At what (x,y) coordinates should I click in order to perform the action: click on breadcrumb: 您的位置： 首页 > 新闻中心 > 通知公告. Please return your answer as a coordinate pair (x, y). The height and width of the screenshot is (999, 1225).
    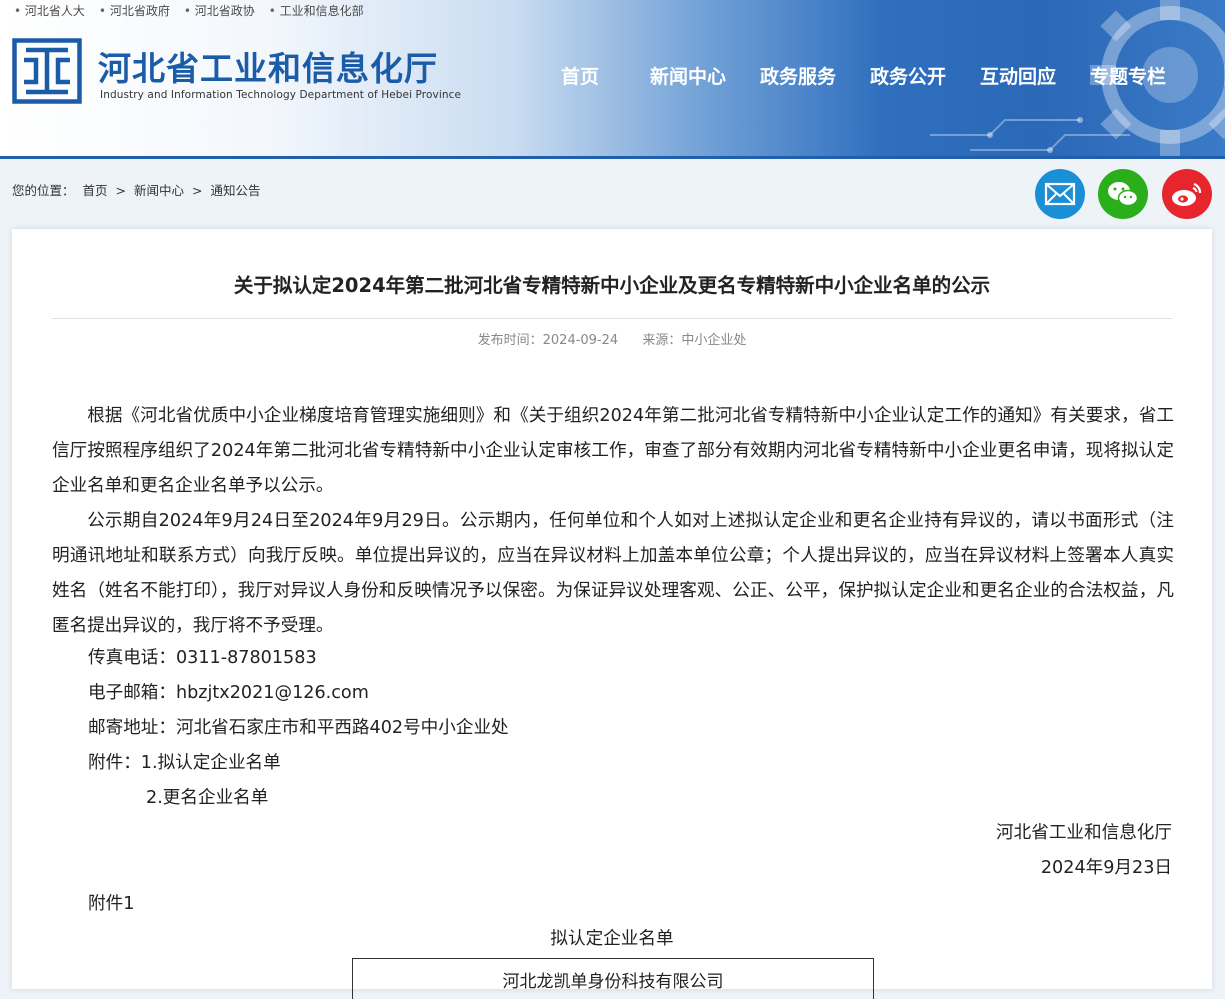
    Looking at the image, I should click on (138, 189).